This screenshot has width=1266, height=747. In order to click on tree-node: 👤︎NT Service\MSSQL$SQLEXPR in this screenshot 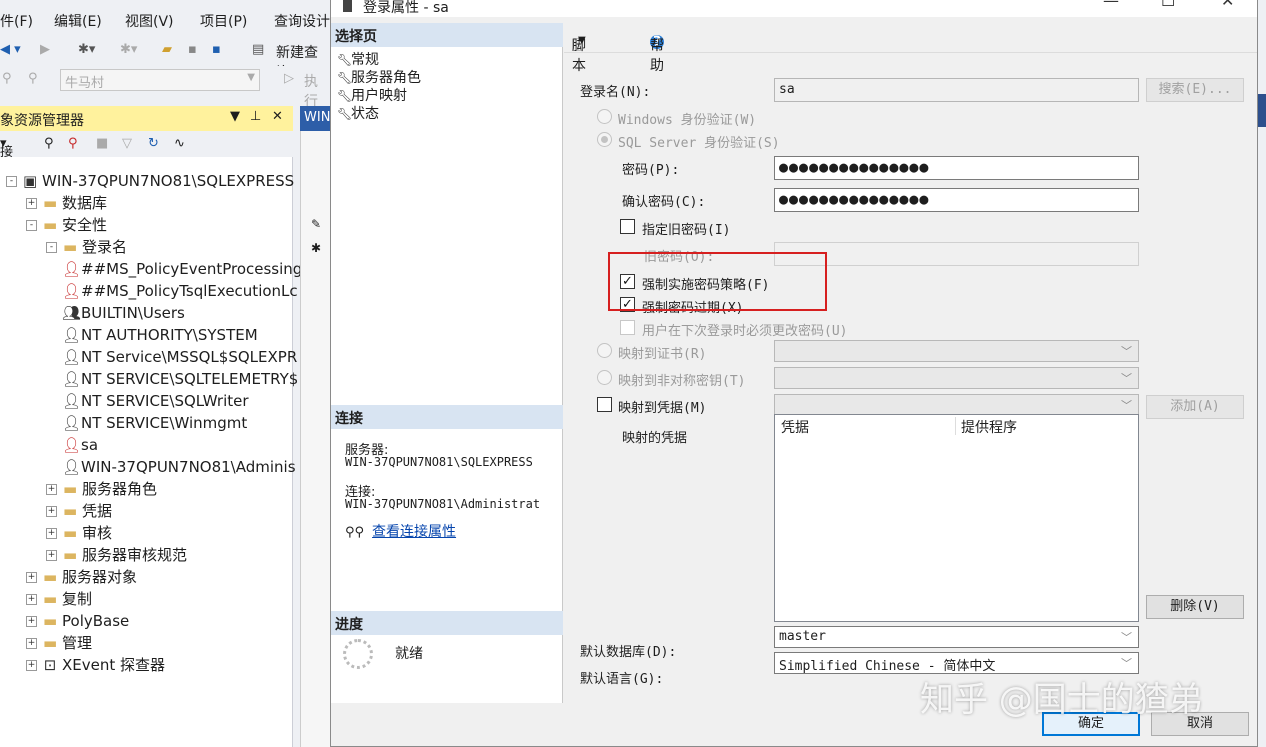, I will do `click(179, 357)`.